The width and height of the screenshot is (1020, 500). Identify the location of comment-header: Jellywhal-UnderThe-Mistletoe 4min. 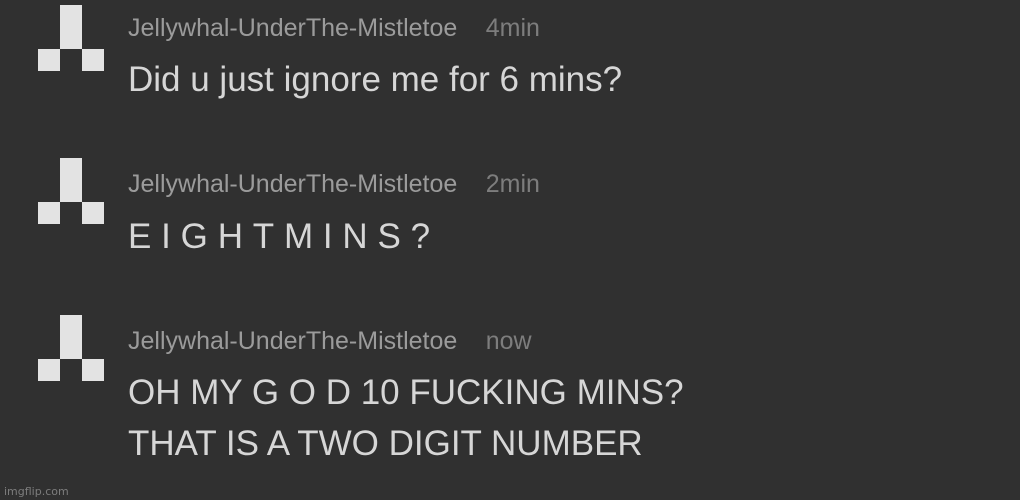
(334, 28).